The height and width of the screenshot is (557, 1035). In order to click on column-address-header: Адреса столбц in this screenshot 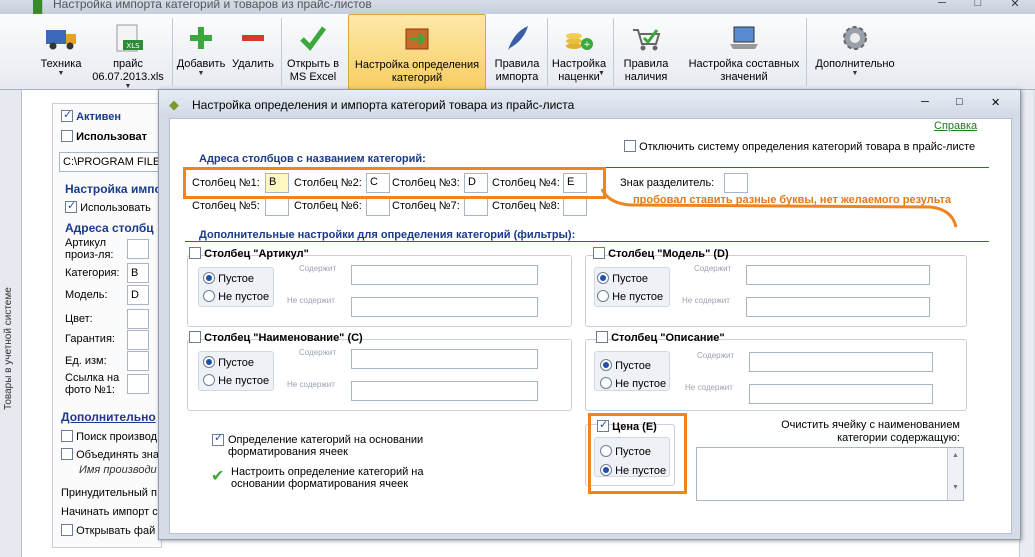, I will do `click(109, 228)`.